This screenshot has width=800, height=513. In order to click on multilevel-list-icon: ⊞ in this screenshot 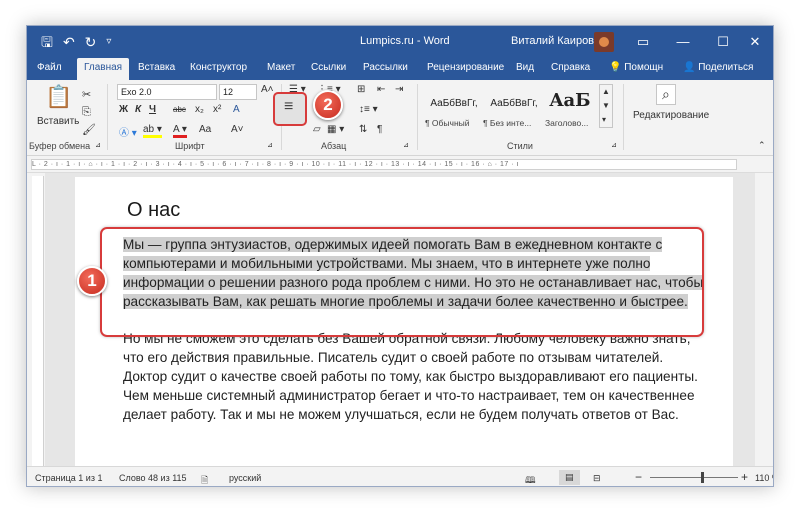, I will do `click(361, 89)`.